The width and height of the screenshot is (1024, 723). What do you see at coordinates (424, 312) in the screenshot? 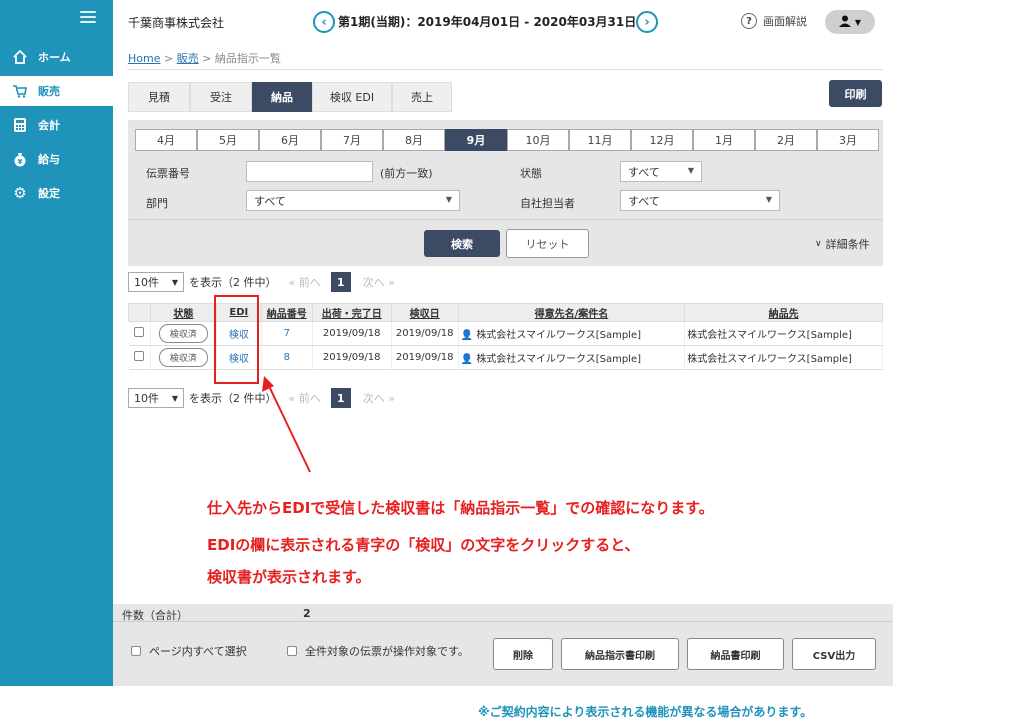
I see `col-header: 検収日` at bounding box center [424, 312].